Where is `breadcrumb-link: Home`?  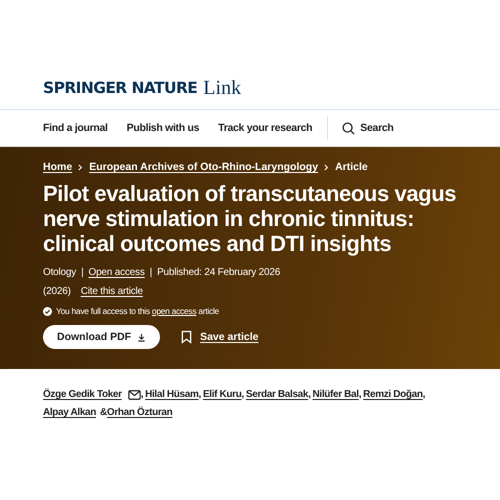 breadcrumb-link: Home is located at coordinates (57, 167).